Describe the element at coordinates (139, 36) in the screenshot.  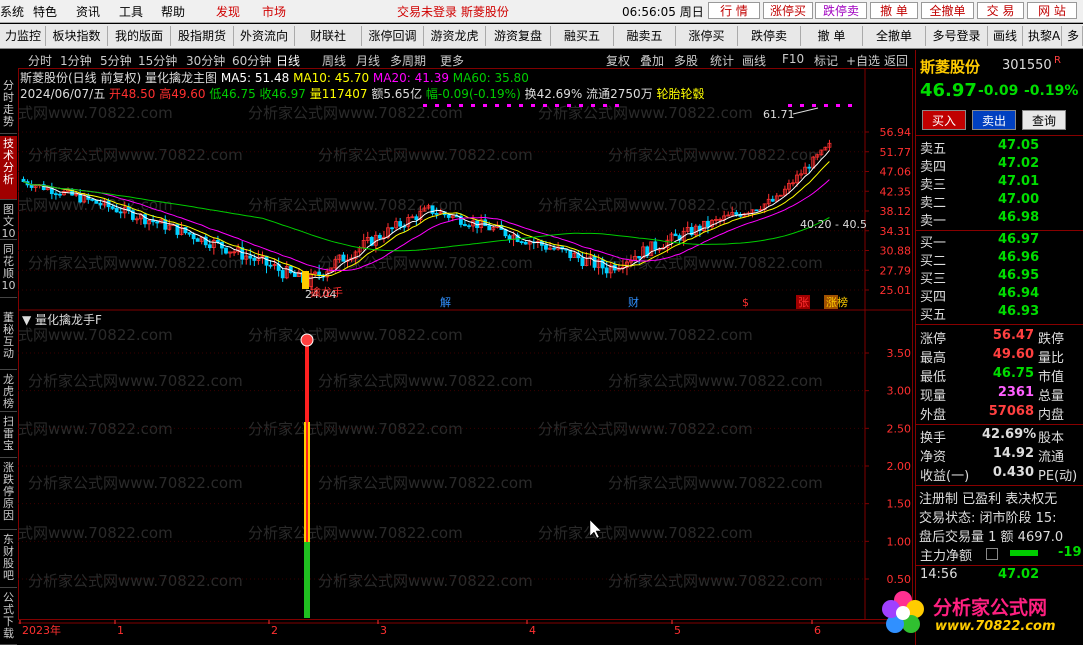
I see `toolbar-button: 我的版面` at that location.